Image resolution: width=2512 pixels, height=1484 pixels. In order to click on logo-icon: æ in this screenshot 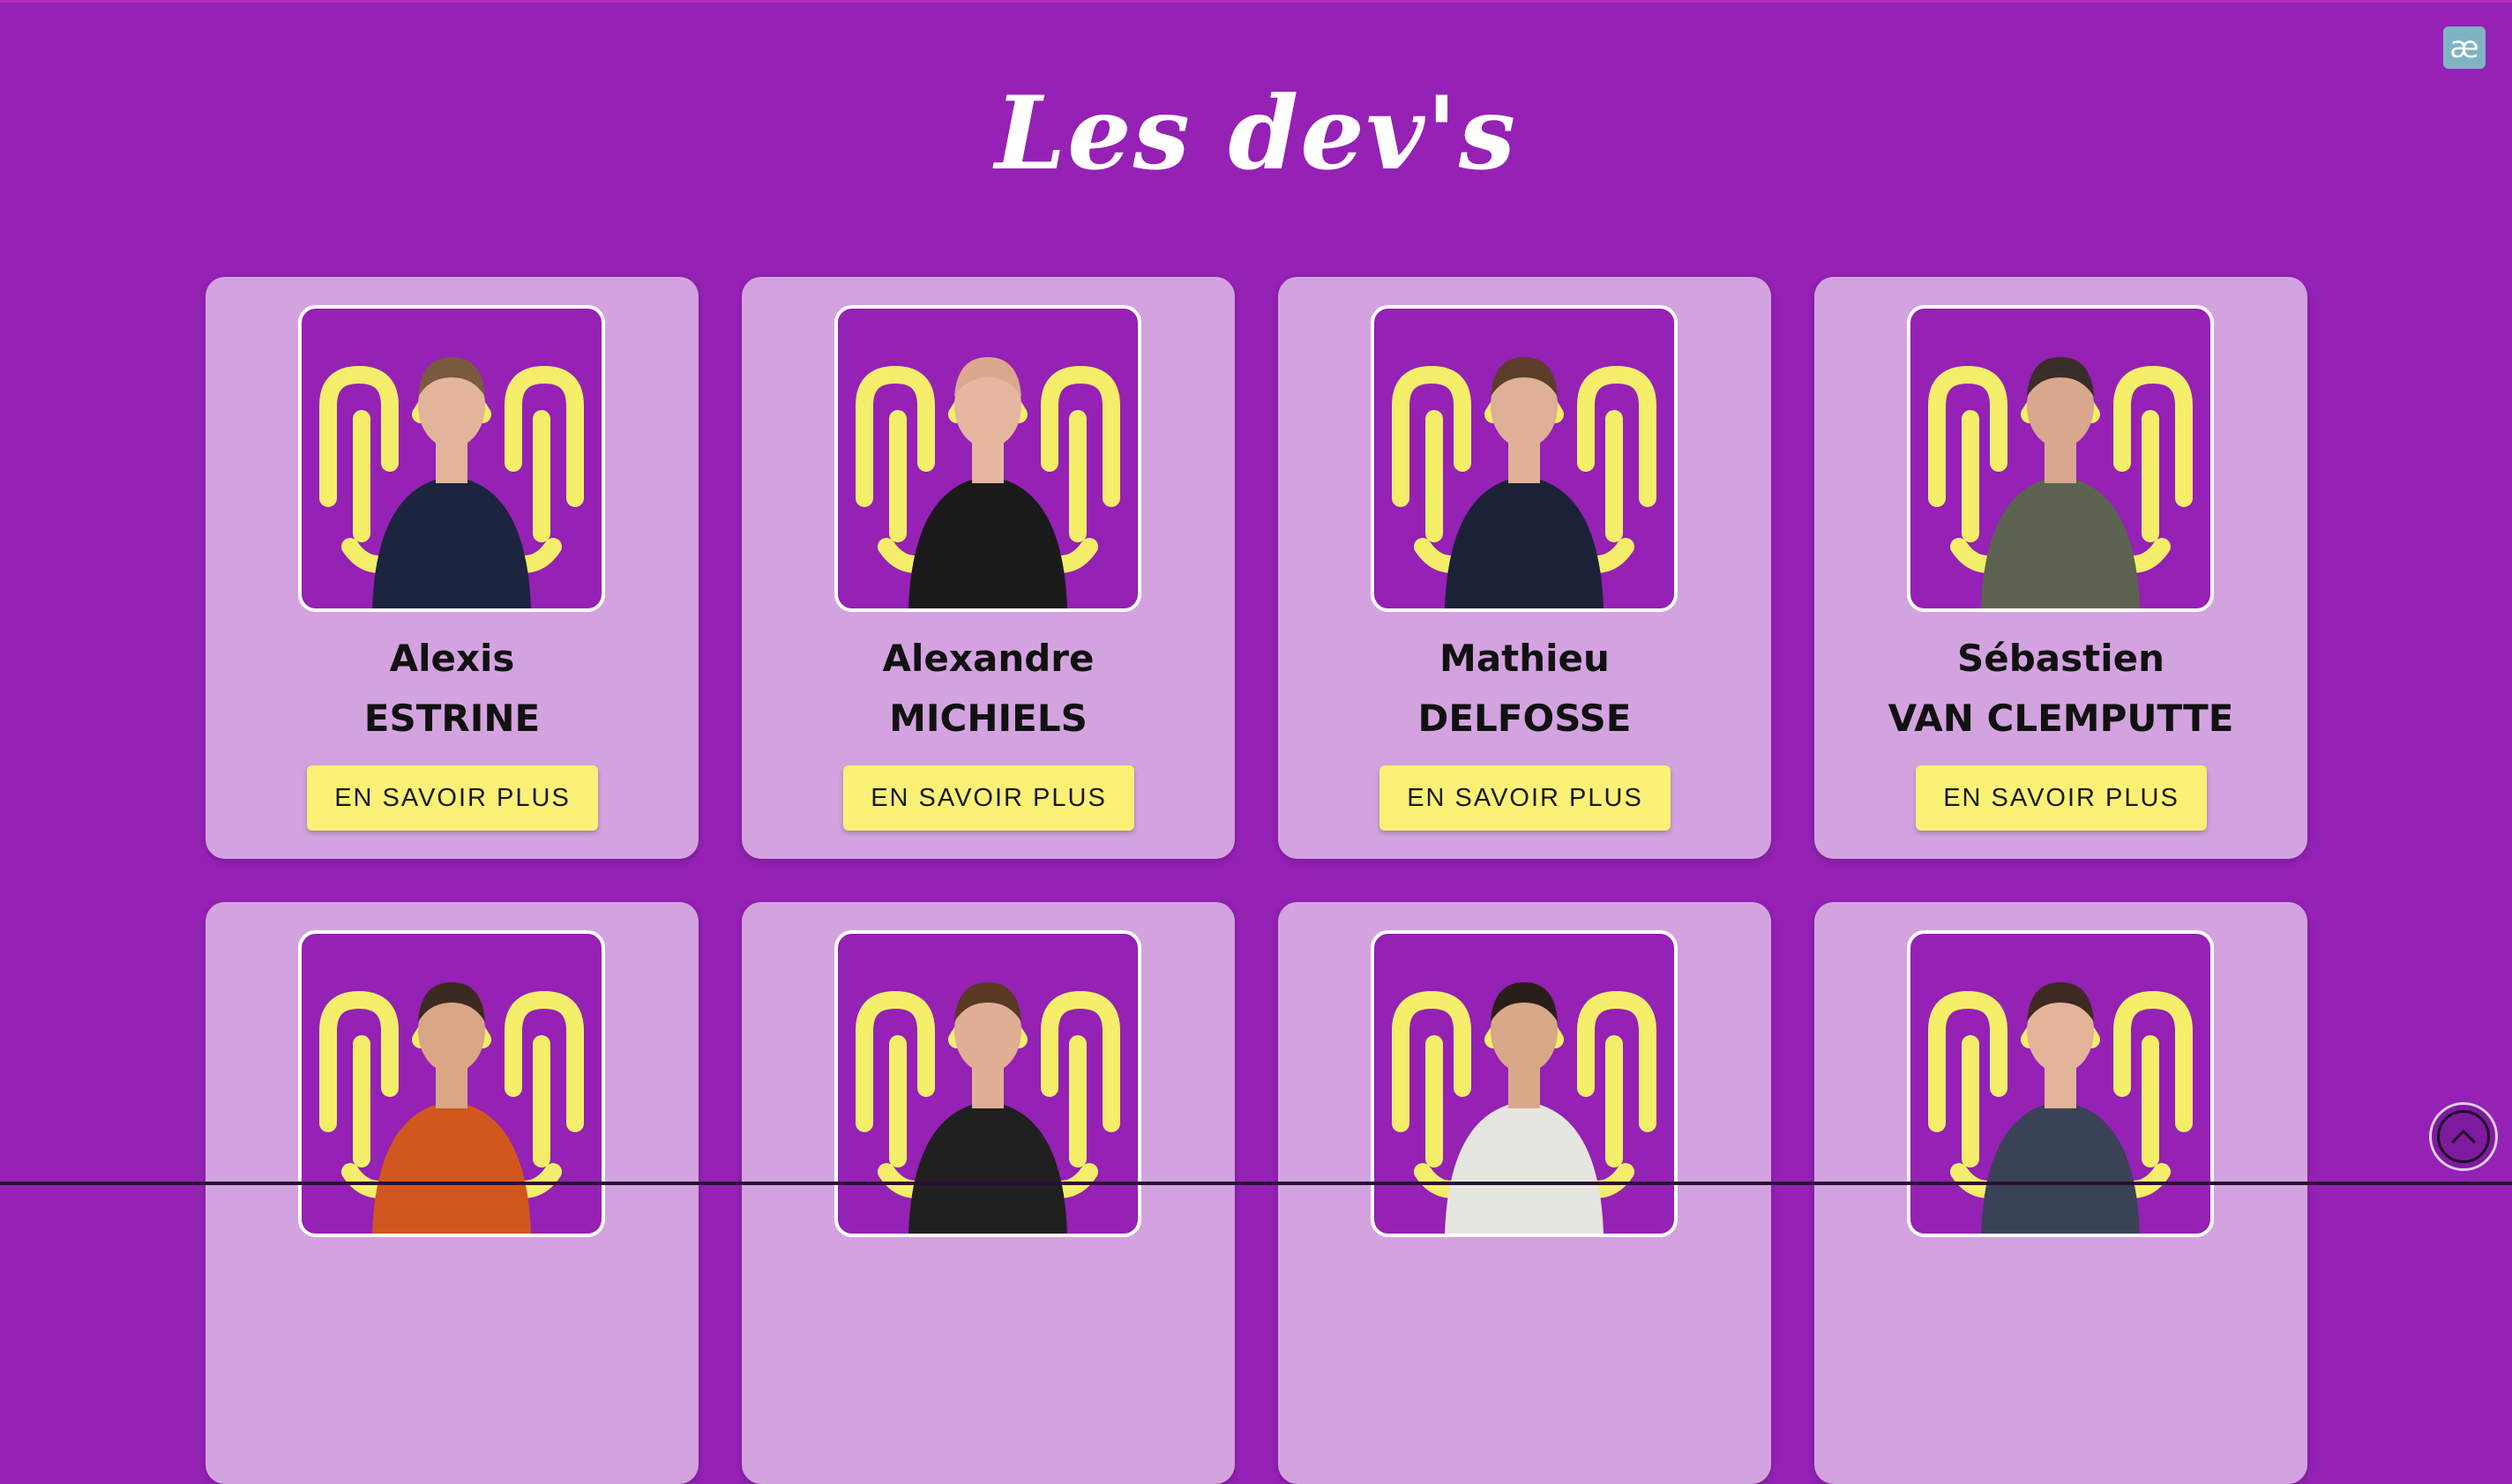, I will do `click(2464, 47)`.